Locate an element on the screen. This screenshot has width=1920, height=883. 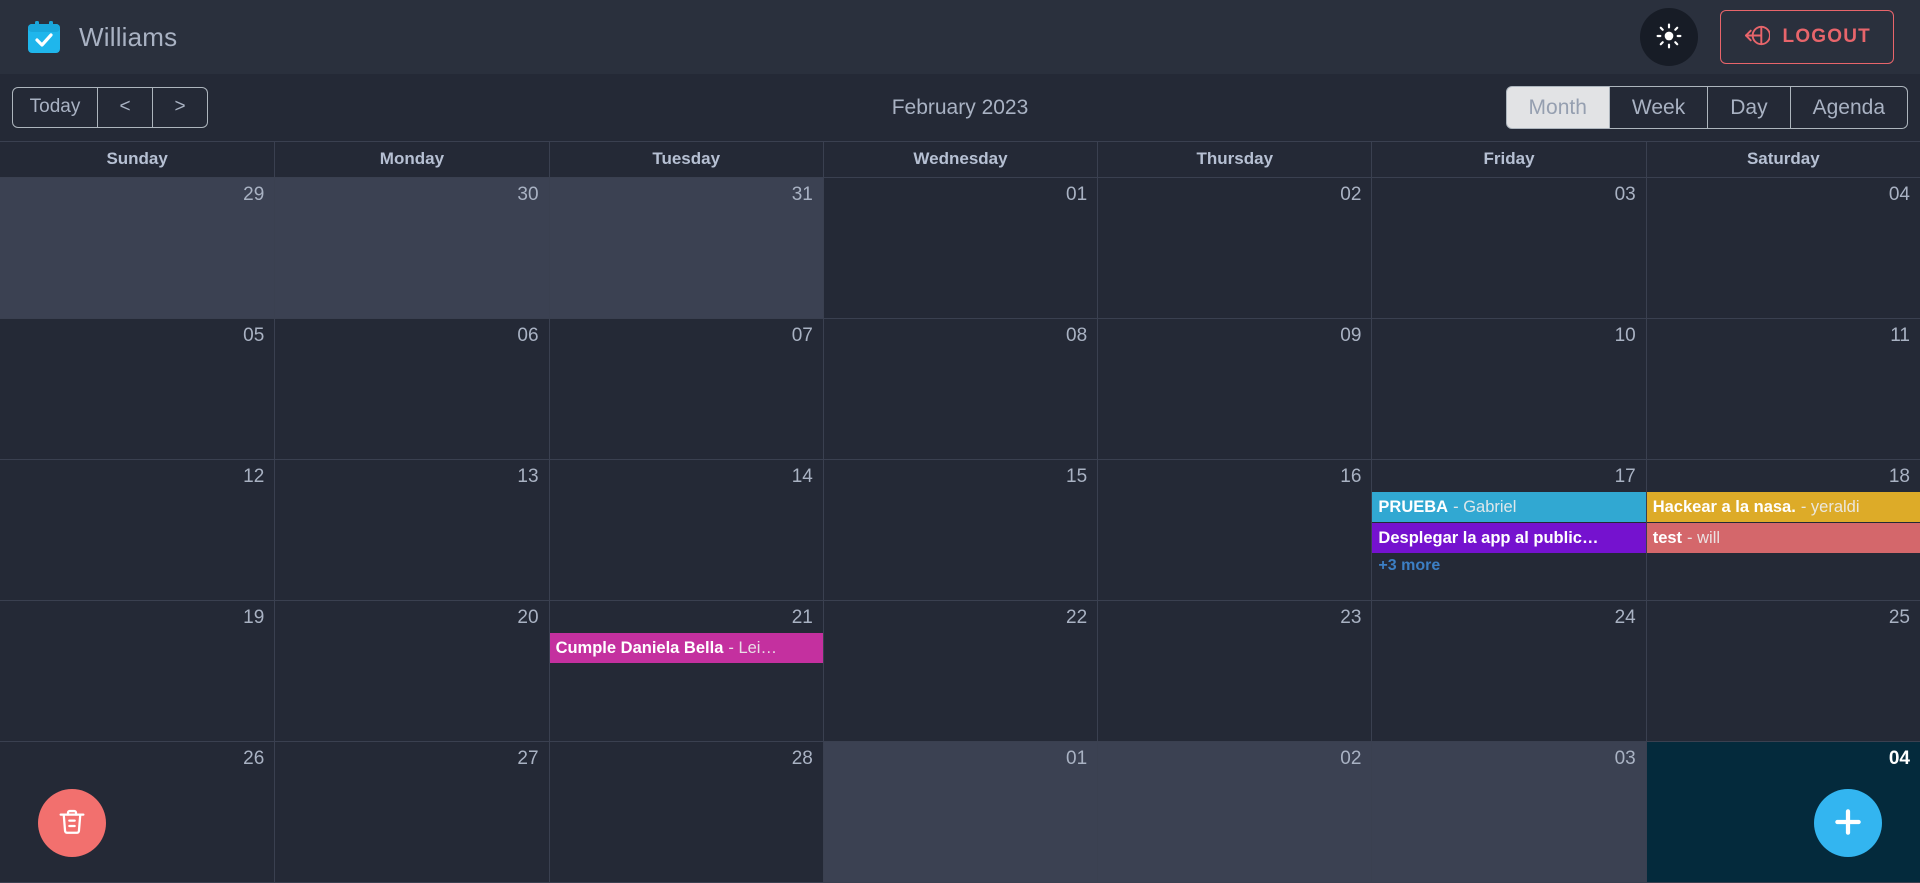
day-cell: 22 is located at coordinates (960, 671).